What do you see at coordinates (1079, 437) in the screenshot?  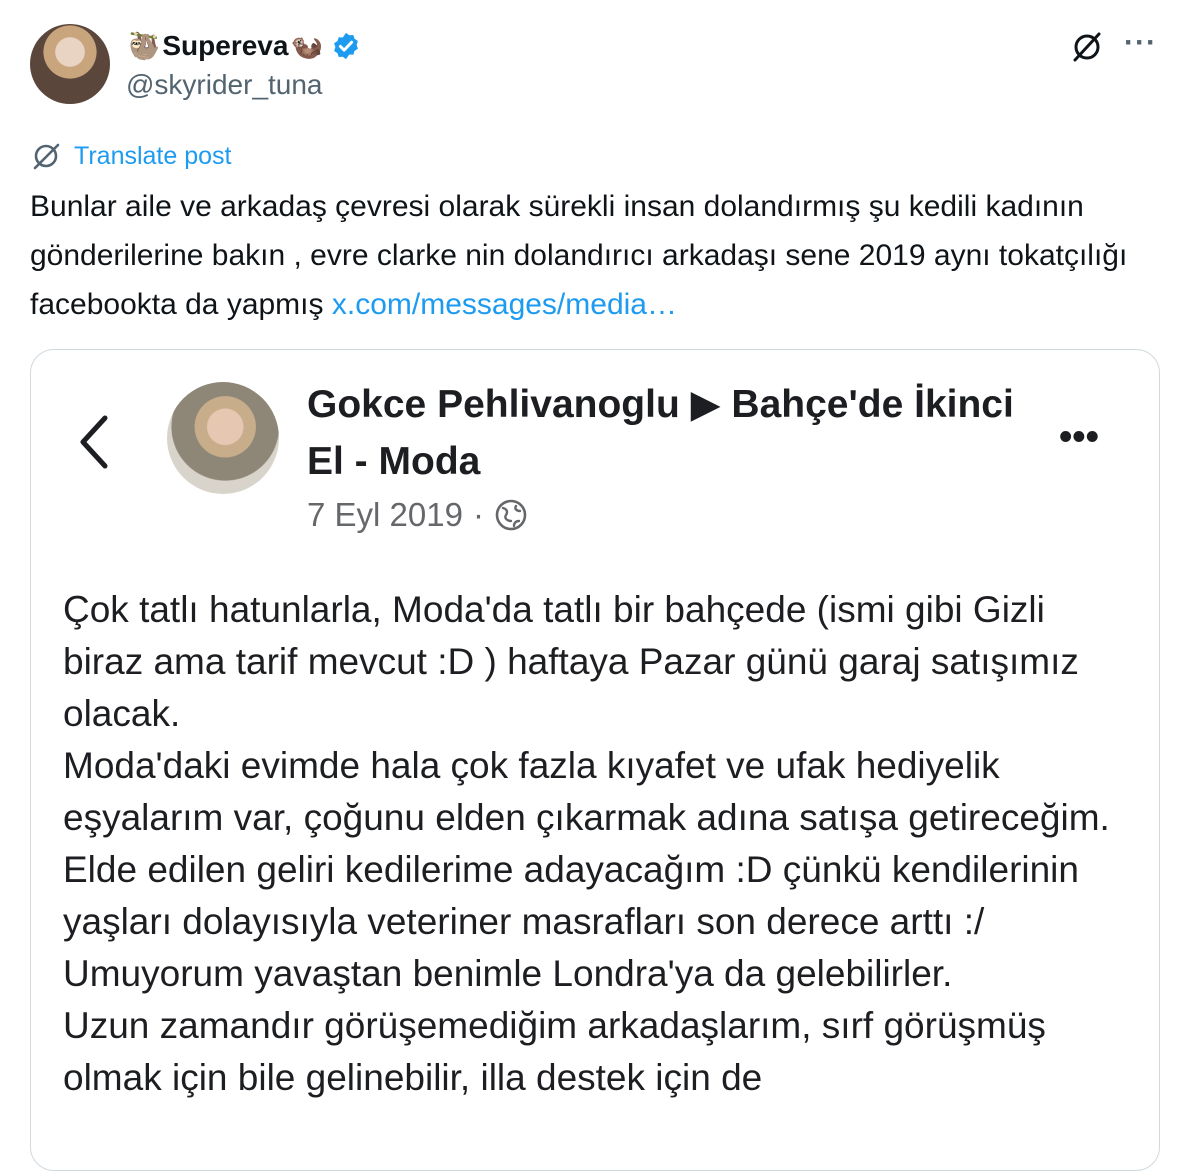 I see `fb-more-icon: •••` at bounding box center [1079, 437].